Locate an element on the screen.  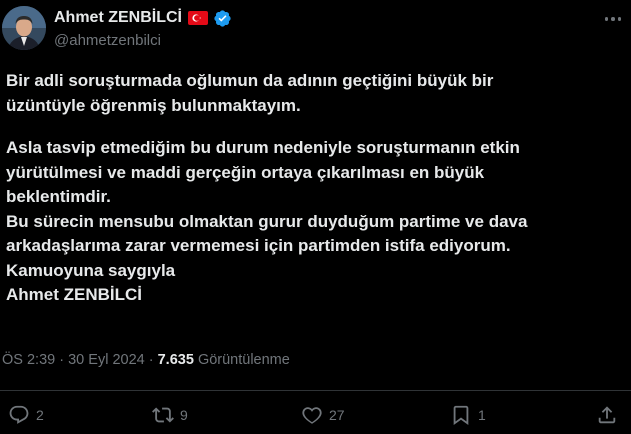
more-options-icon is located at coordinates (613, 19).